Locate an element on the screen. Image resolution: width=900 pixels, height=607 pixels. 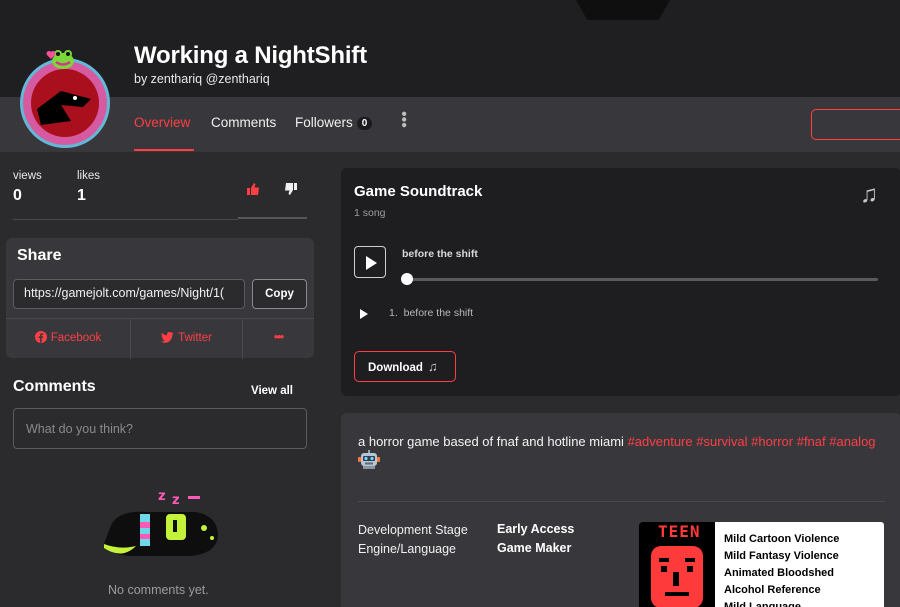
teen-rating-badge: TEEN is located at coordinates (677, 564).